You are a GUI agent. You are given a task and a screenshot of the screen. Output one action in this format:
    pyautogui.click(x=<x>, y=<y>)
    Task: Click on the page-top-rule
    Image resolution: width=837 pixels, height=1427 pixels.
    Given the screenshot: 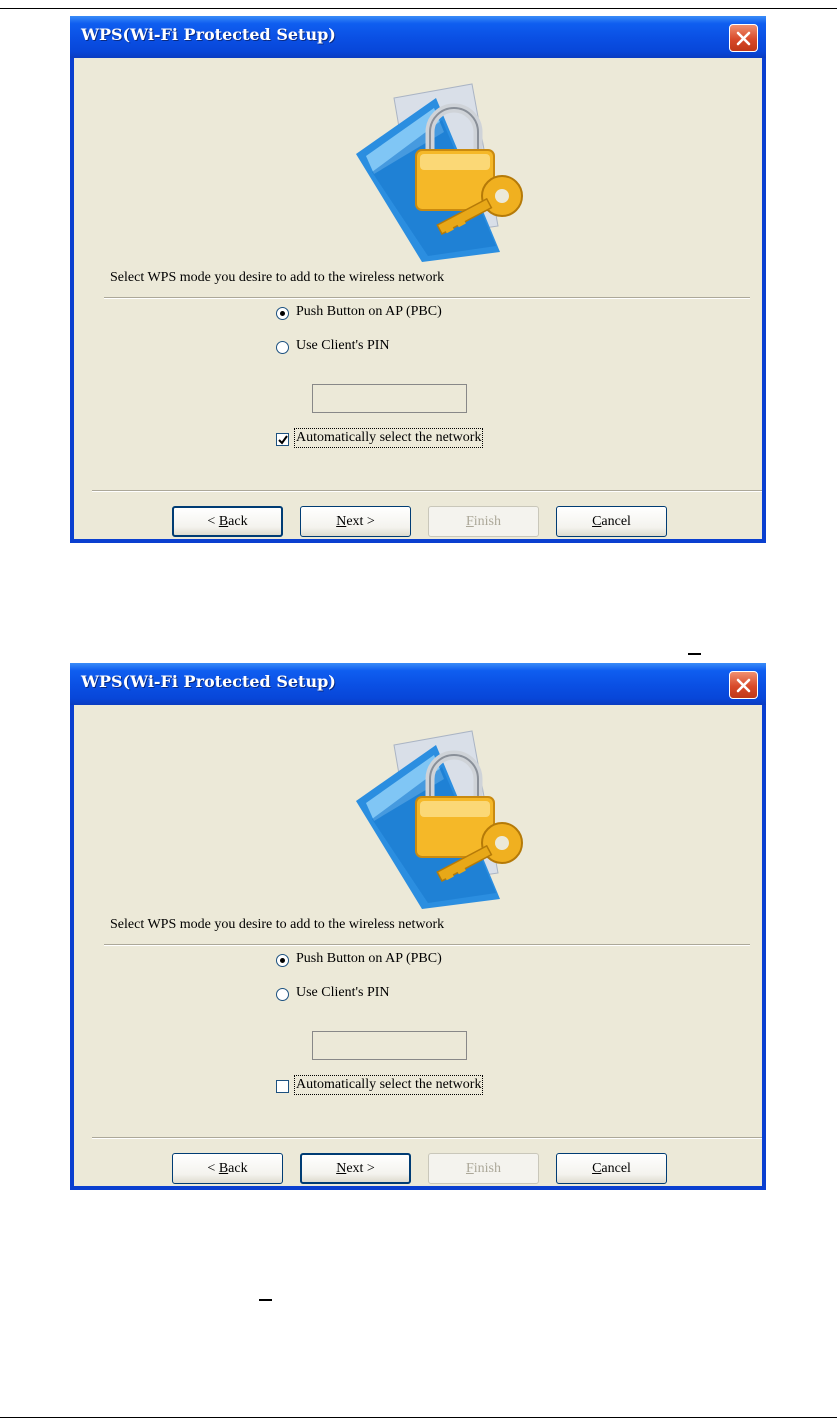 What is the action you would take?
    pyautogui.click(x=418, y=8)
    